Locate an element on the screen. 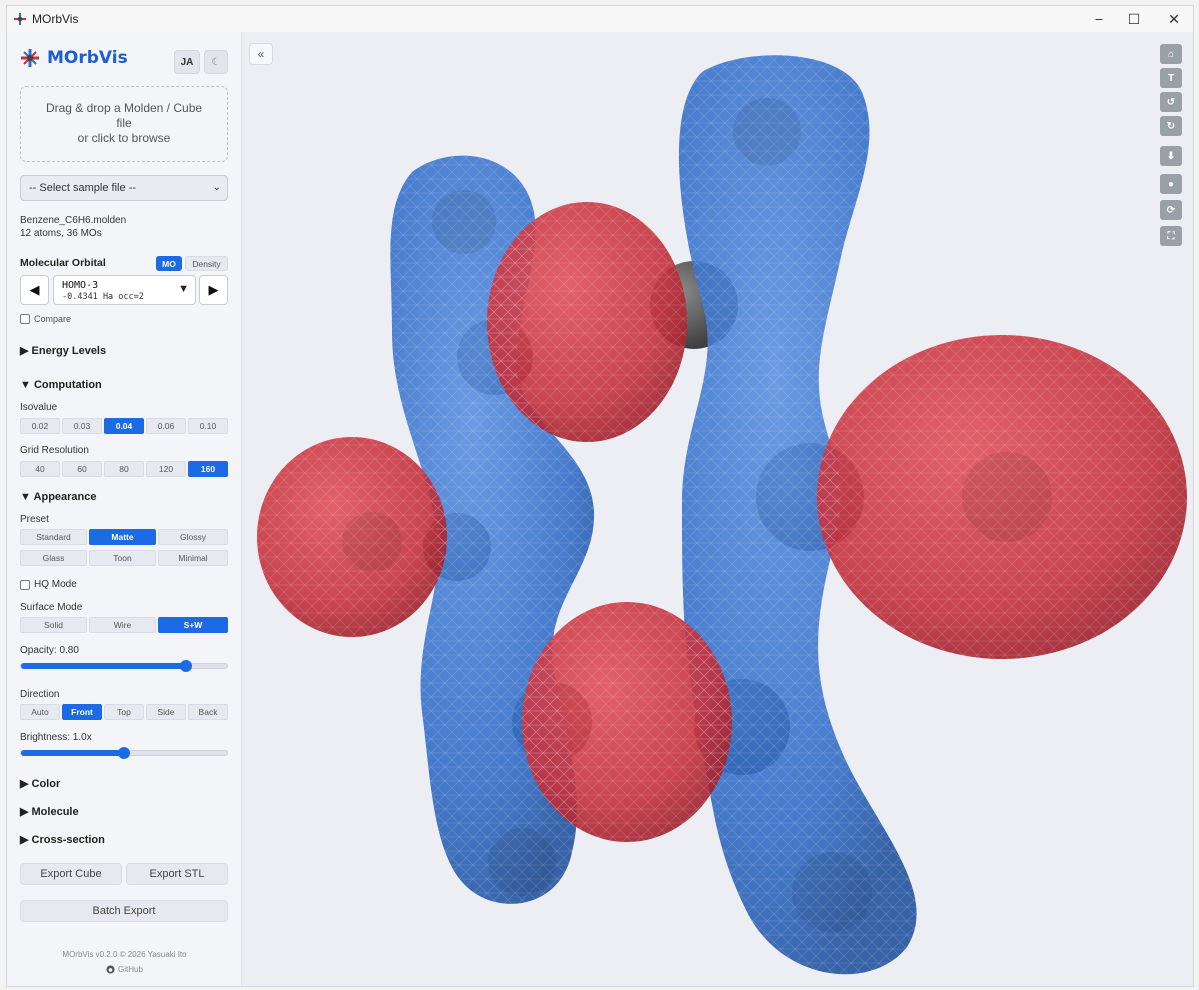 This screenshot has height=990, width=1199. section-molecule: ▶ Molecule is located at coordinates (49, 811).